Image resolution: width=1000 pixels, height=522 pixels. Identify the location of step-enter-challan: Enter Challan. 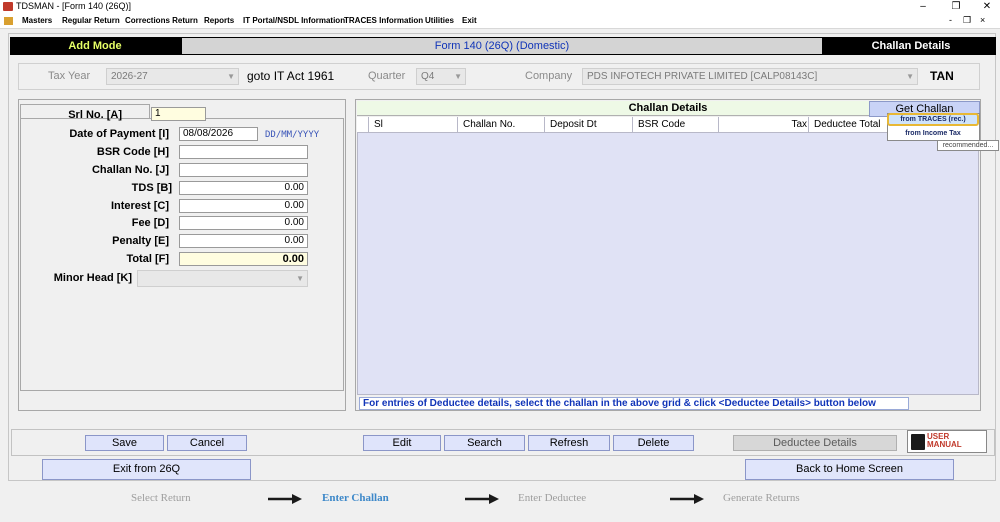
(355, 498).